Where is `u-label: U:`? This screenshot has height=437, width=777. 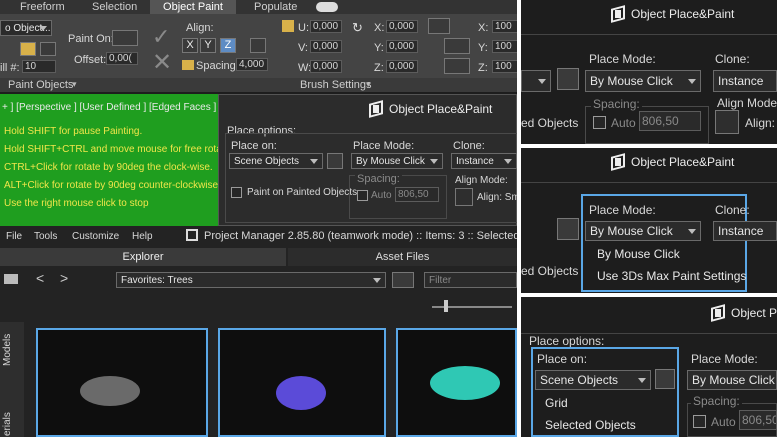 u-label: U: is located at coordinates (303, 28).